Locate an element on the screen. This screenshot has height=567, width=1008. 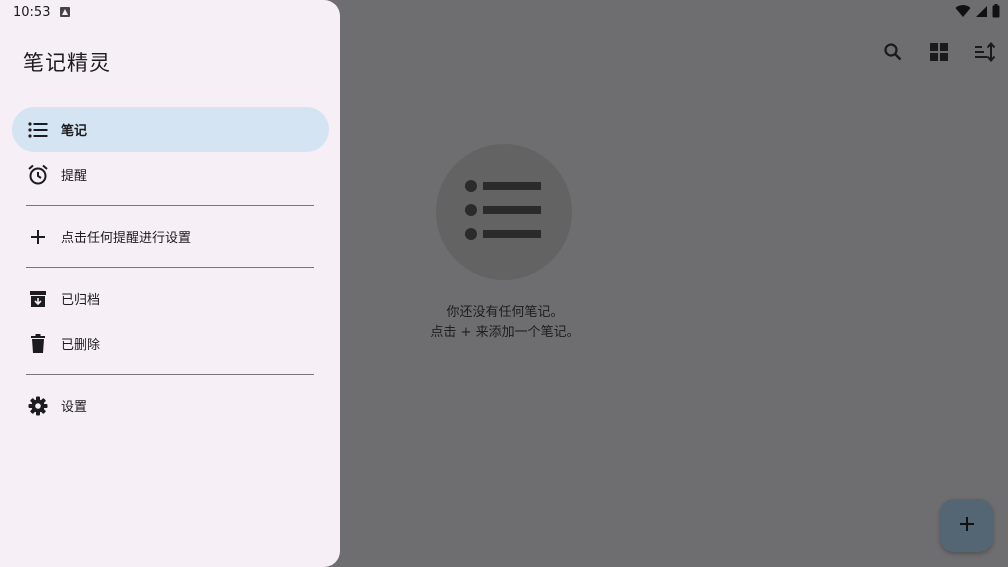
nav-item-label: 设置 is located at coordinates (74, 407).